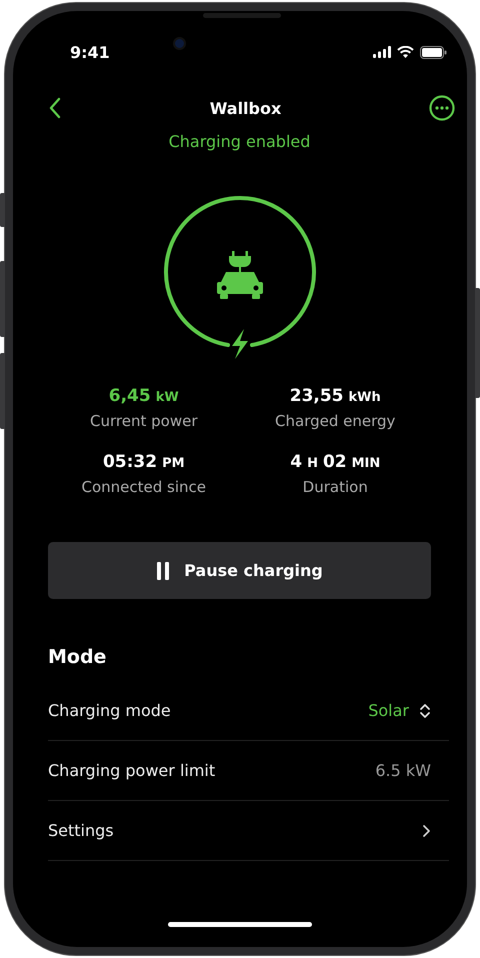 Image resolution: width=480 pixels, height=958 pixels. Describe the element at coordinates (248, 831) in the screenshot. I see `settings-row: Settings` at that location.